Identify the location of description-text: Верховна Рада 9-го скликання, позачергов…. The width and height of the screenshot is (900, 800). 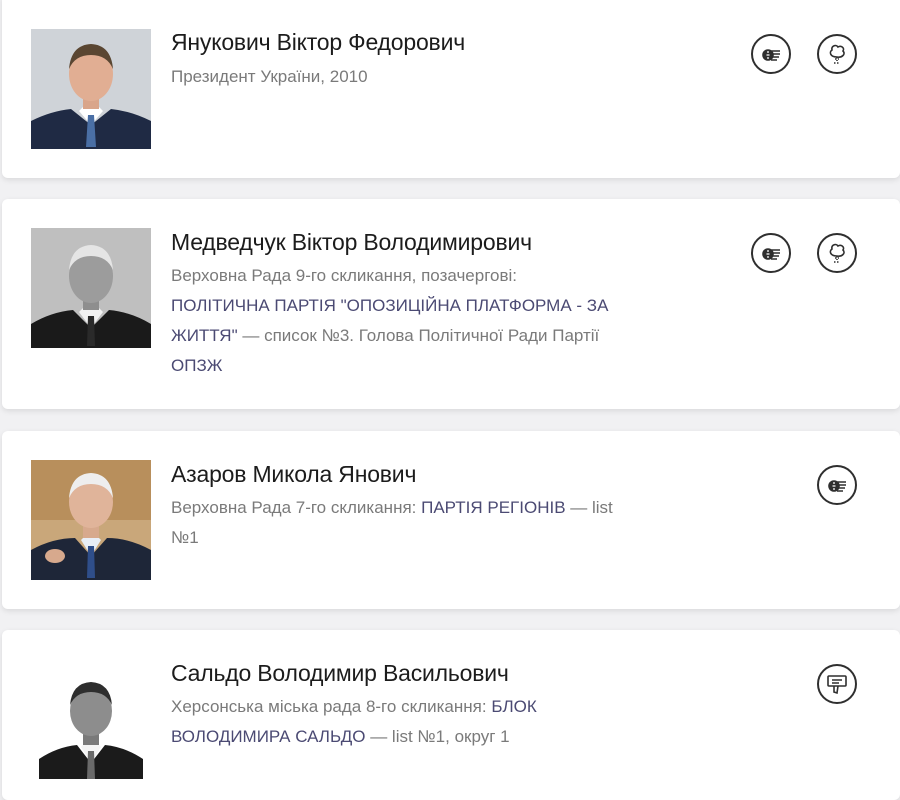
(344, 275).